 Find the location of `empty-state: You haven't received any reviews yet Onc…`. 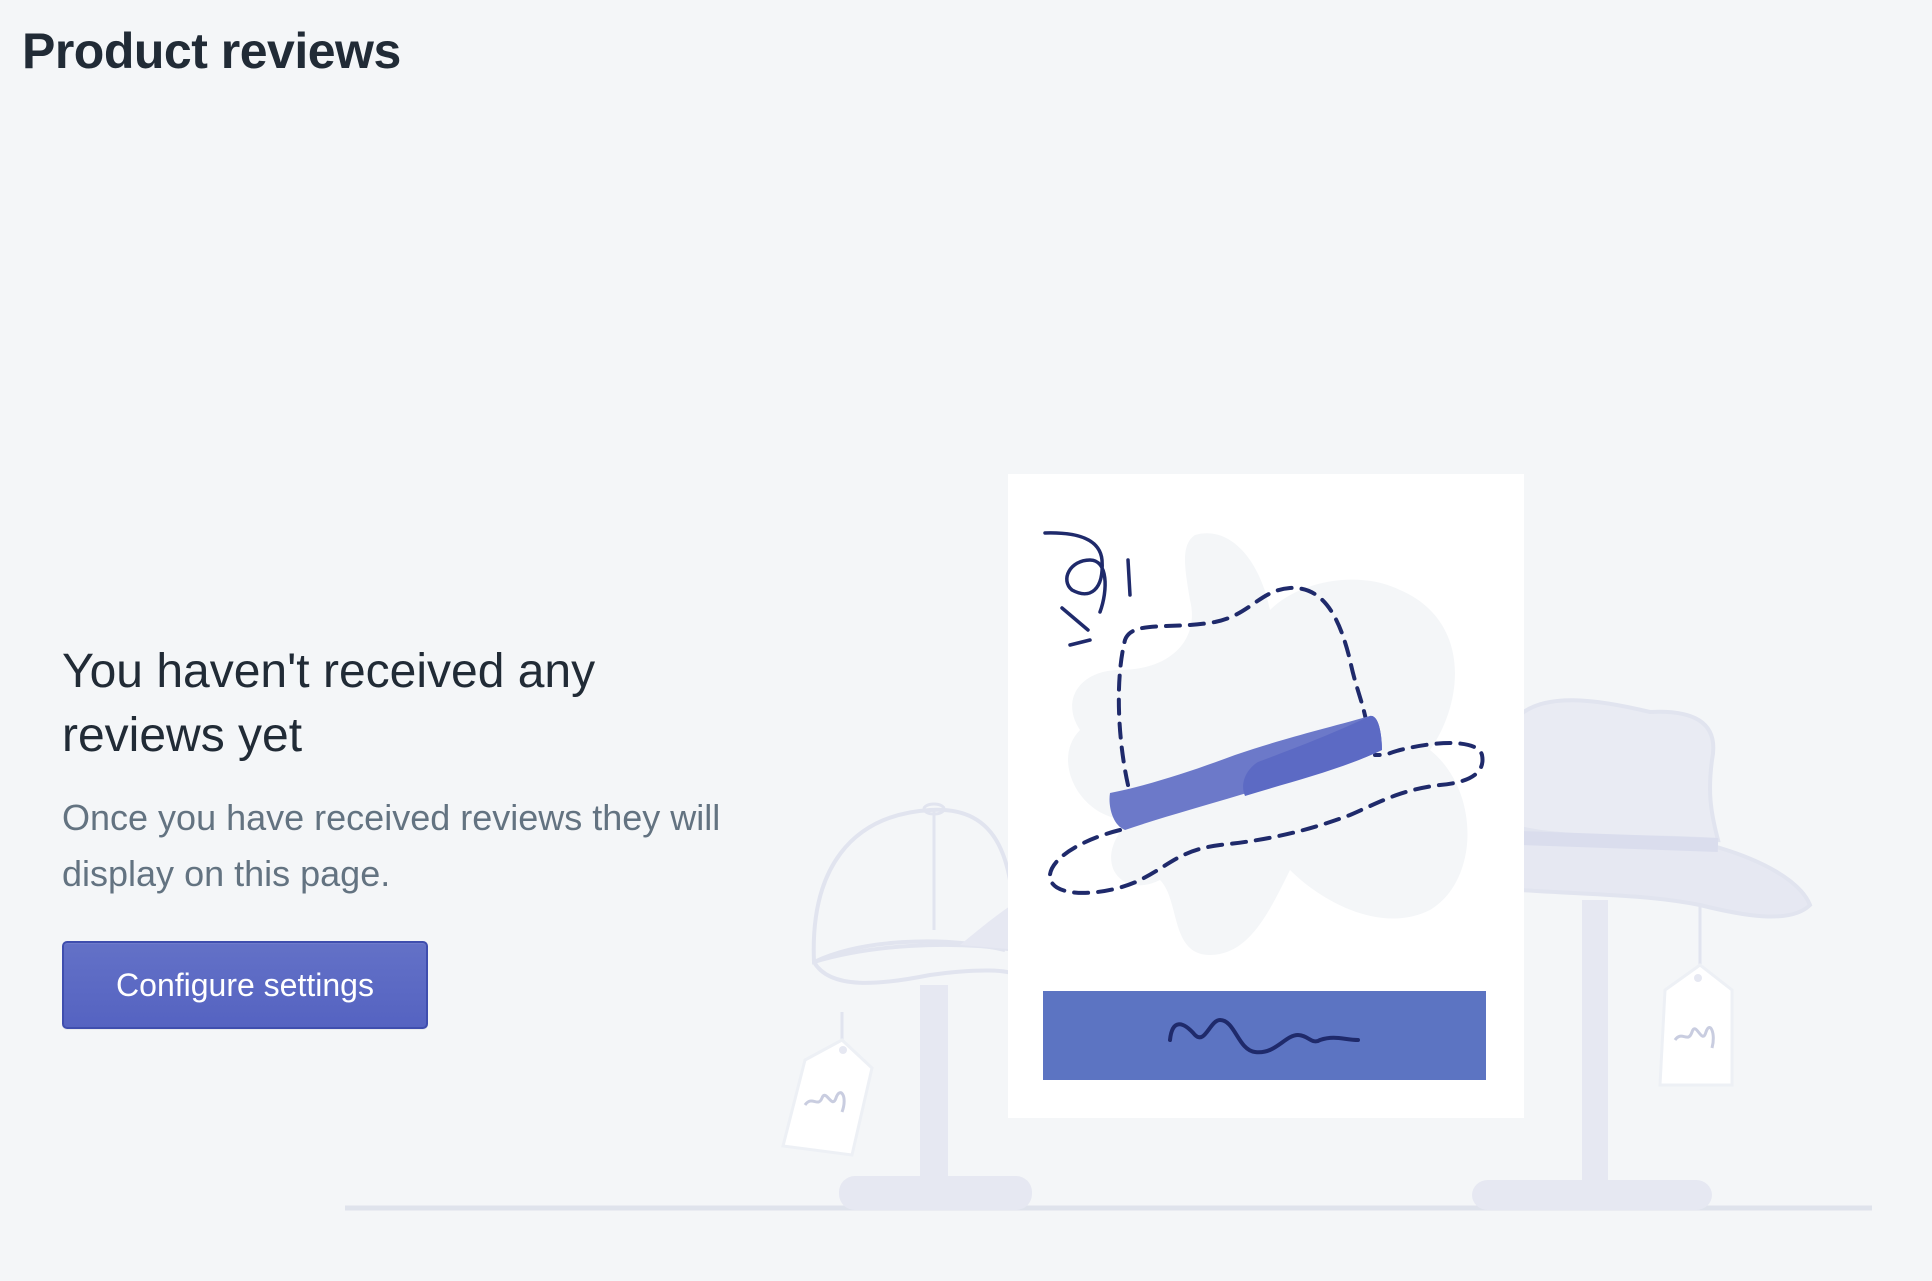

empty-state: You haven't received any reviews yet Onc… is located at coordinates (402, 771).